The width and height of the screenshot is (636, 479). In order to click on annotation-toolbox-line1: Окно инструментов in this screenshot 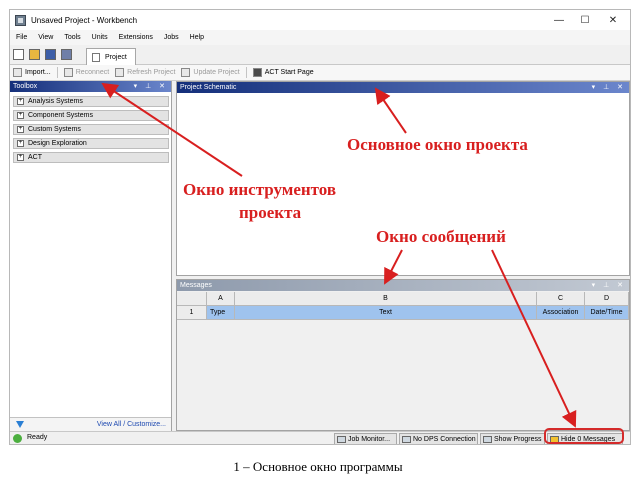, I will do `click(260, 189)`.